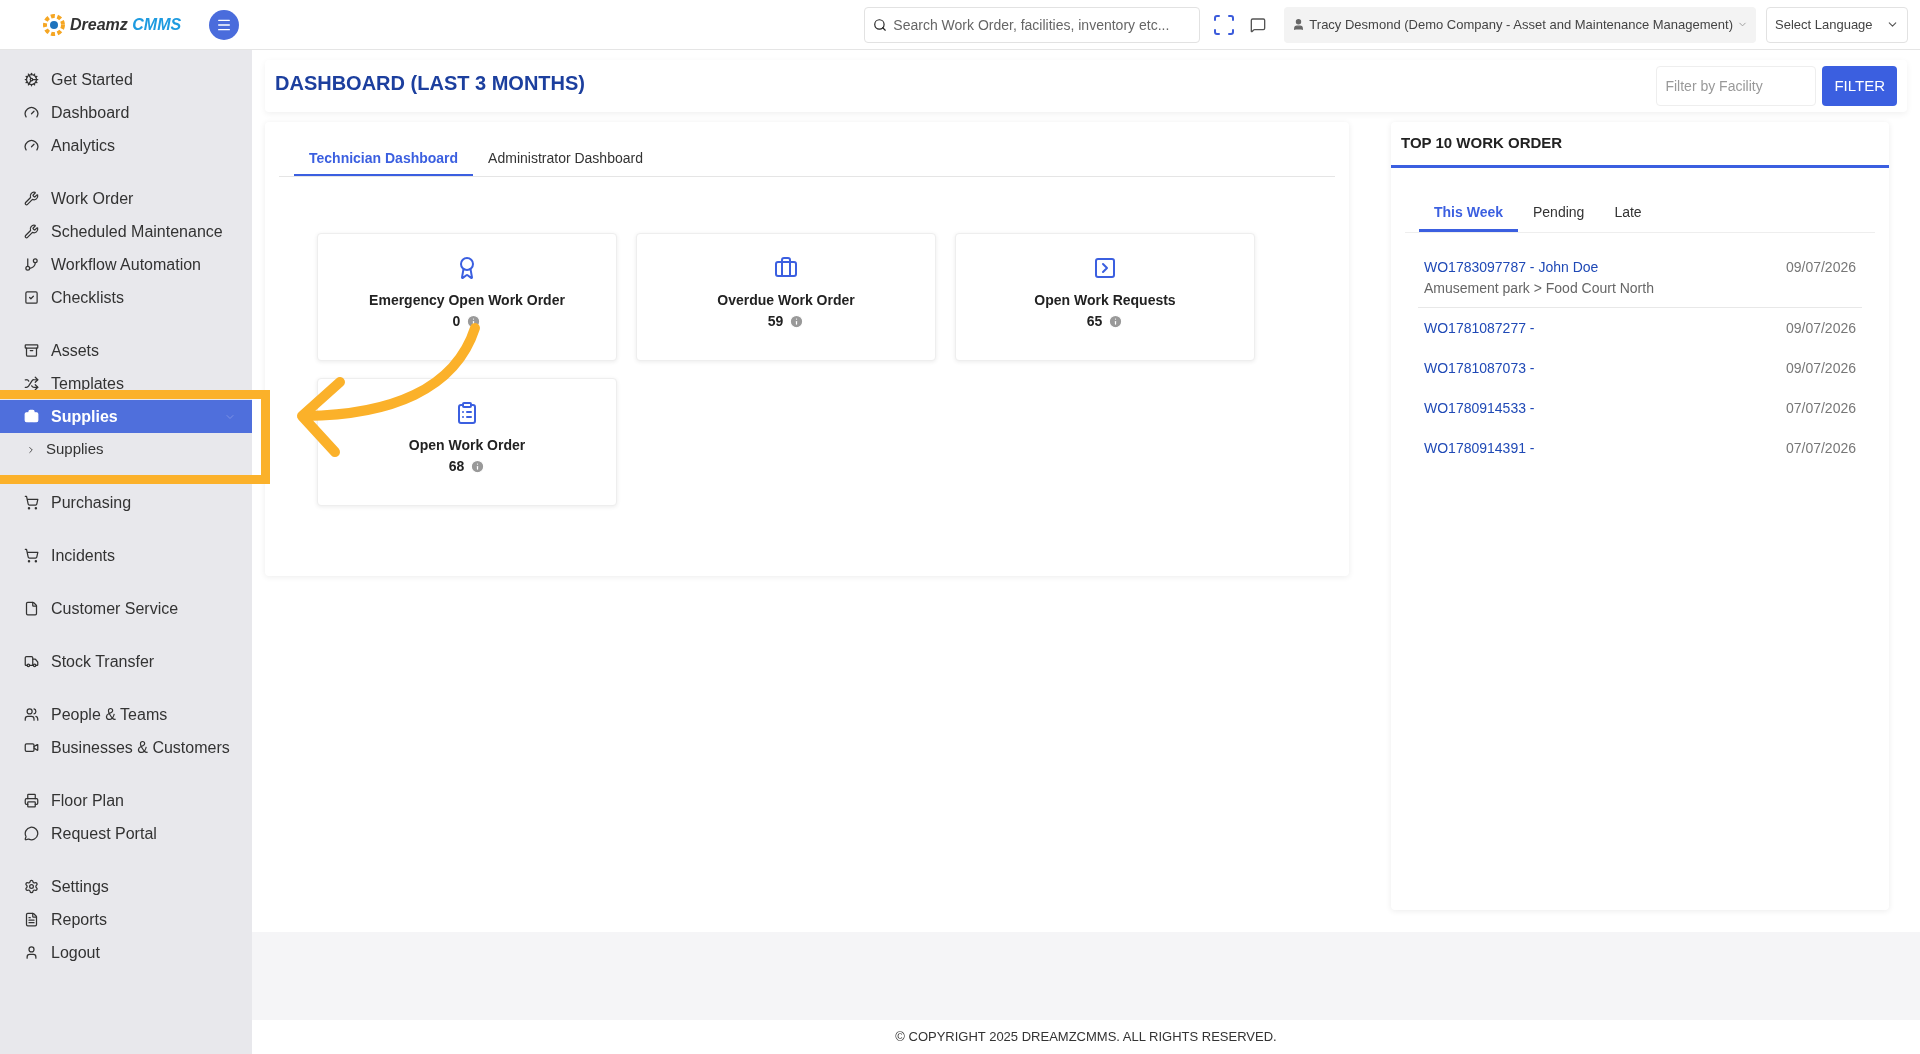 The width and height of the screenshot is (1920, 1054). I want to click on work-order-link: WO1783097787 - John Doe, so click(1539, 267).